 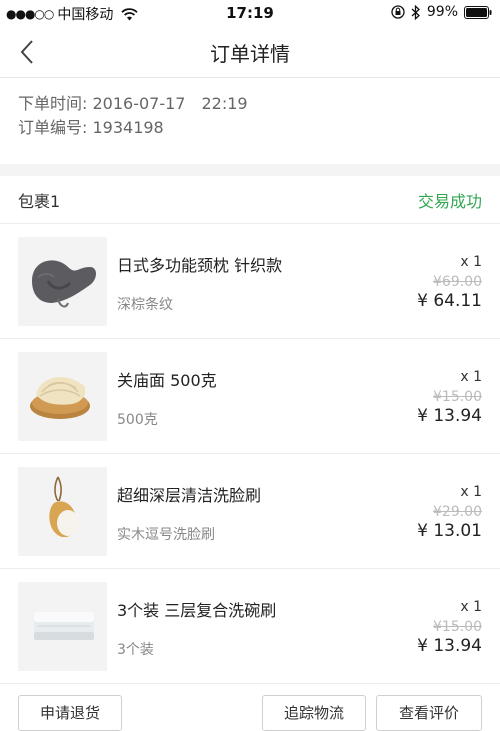 What do you see at coordinates (449, 301) in the screenshot?
I see `item-price: ¥ 64.11` at bounding box center [449, 301].